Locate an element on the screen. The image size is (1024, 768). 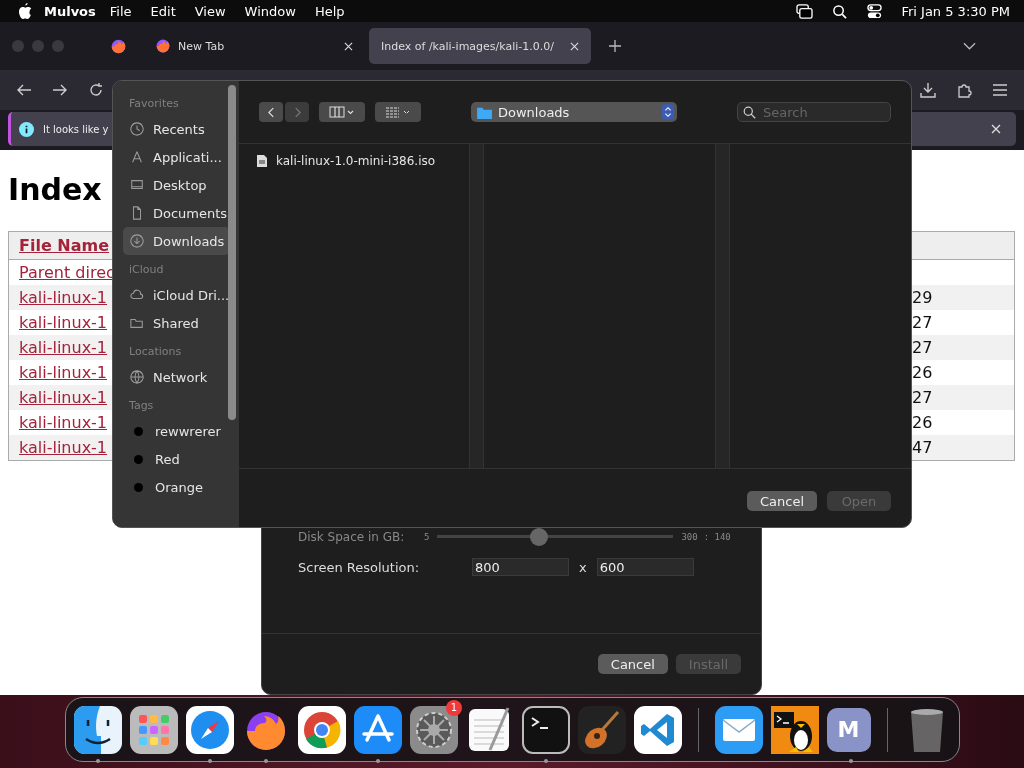
guitar-icon is located at coordinates (602, 729).